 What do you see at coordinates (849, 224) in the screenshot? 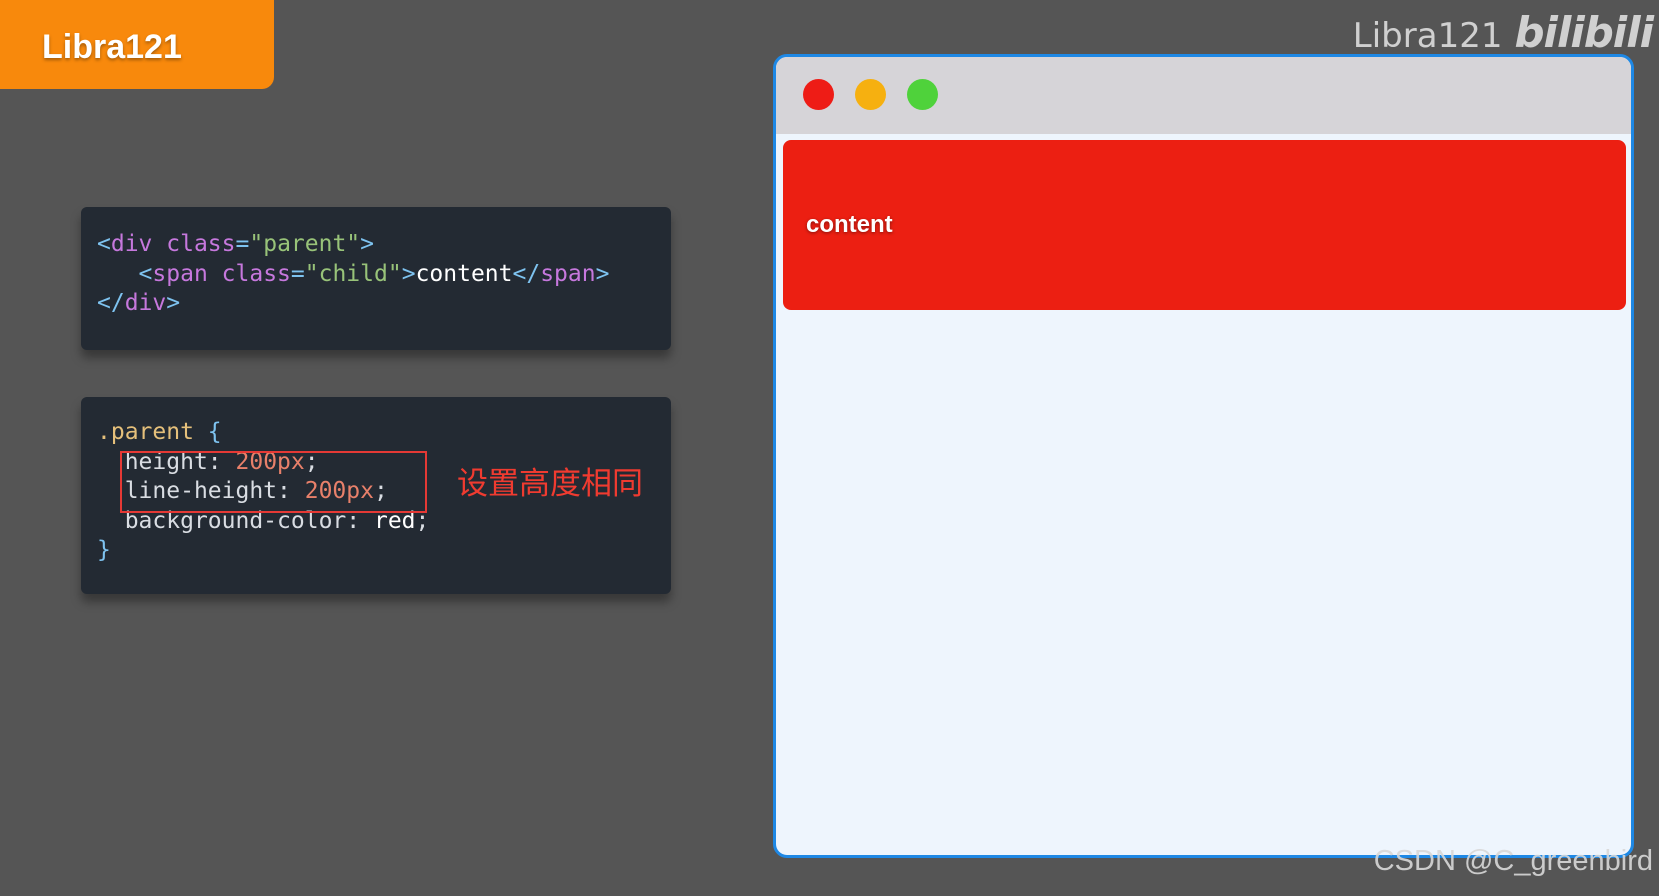
I see `child-span-preview: content` at bounding box center [849, 224].